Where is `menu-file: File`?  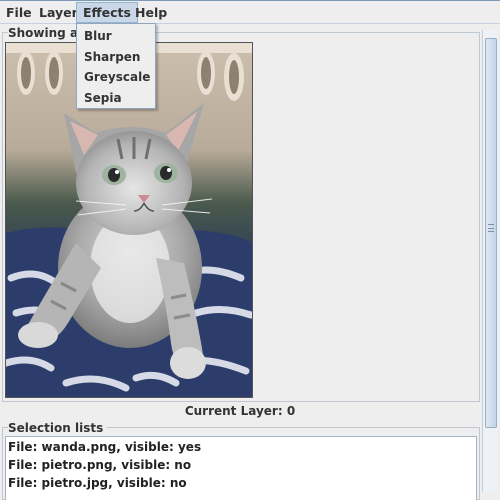
menu-file: File is located at coordinates (19, 12).